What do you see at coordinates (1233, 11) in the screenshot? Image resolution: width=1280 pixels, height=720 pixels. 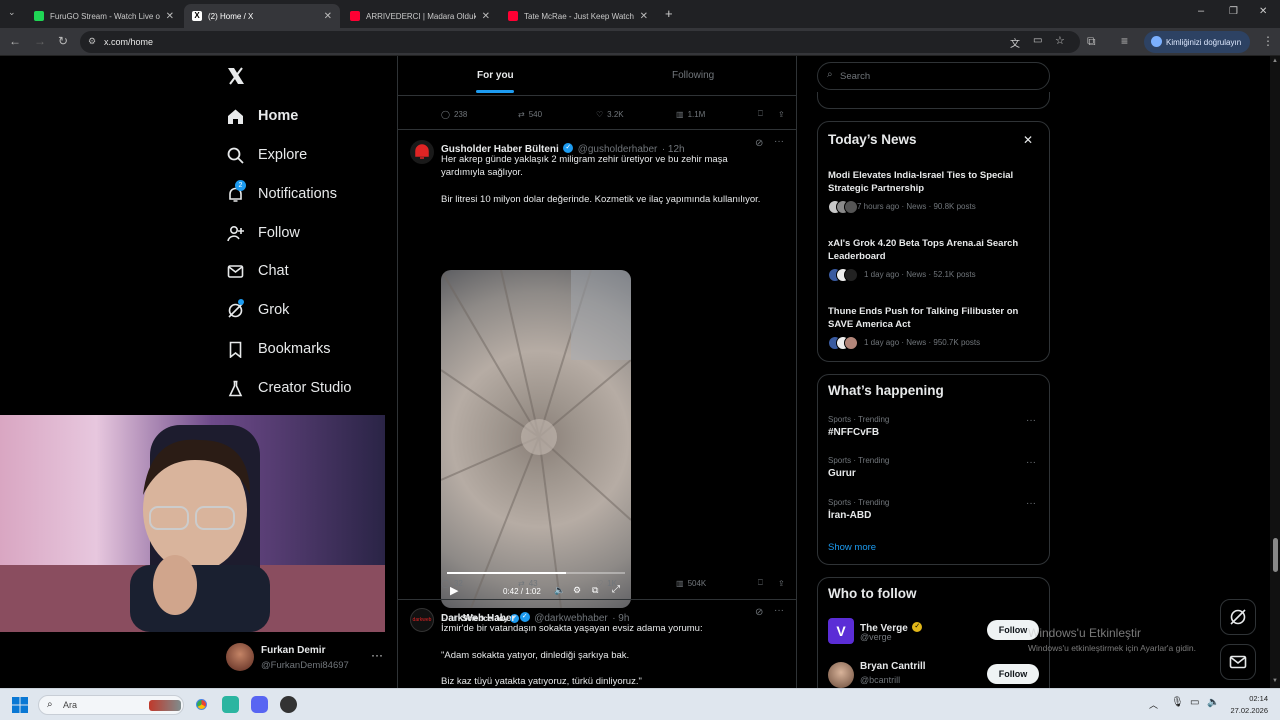 I see `maximize-icon: ❐` at bounding box center [1233, 11].